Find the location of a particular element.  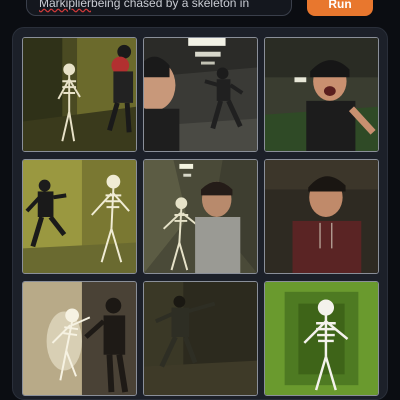

image-9-art is located at coordinates (321, 338).